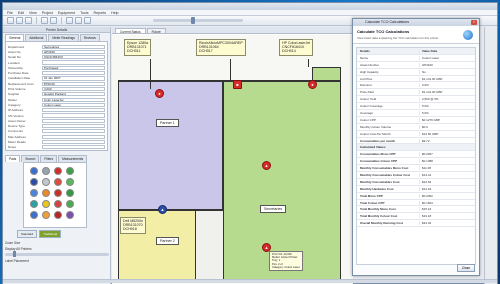  Describe the element at coordinates (57, 249) in the screenshot. I see `display-all-printers-checkbox: Display All Printers` at that location.